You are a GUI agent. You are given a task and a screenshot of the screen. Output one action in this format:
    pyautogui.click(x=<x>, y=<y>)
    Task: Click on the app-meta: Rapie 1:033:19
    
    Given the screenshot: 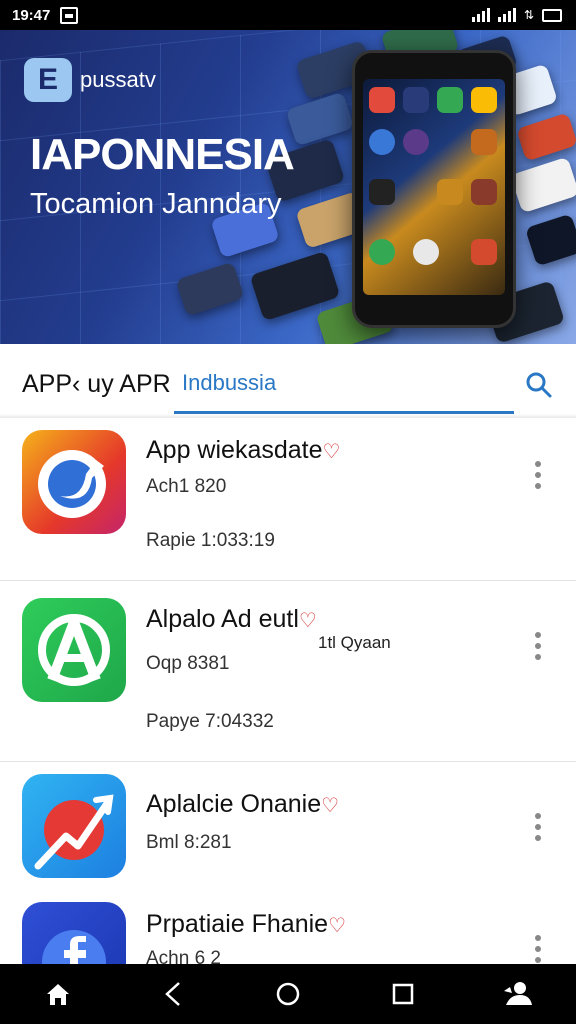 What is the action you would take?
    pyautogui.click(x=210, y=540)
    